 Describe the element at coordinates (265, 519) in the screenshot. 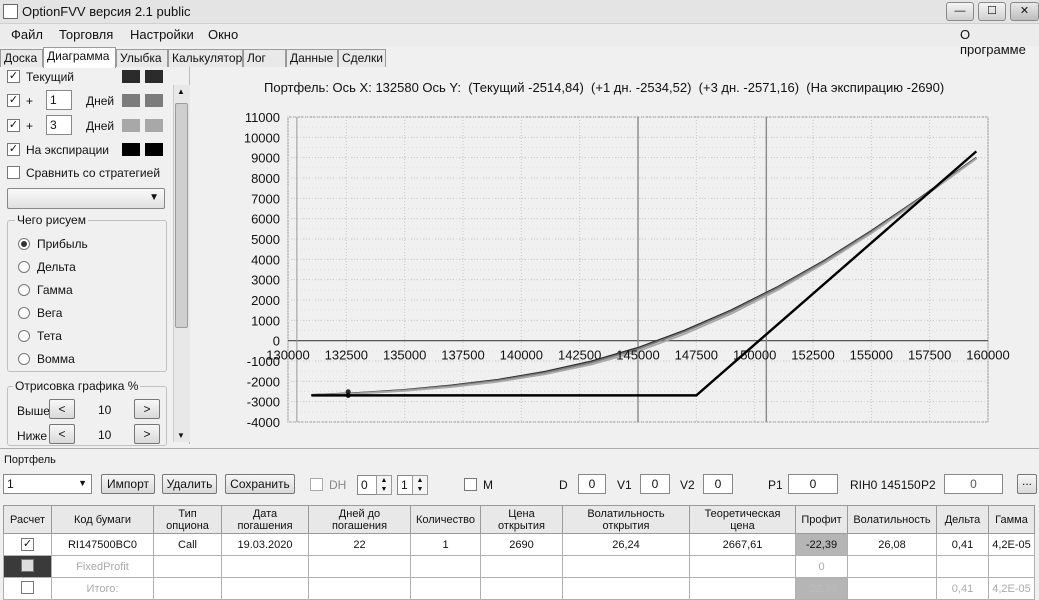

I see `col-header-expiry: Дата погашения` at that location.